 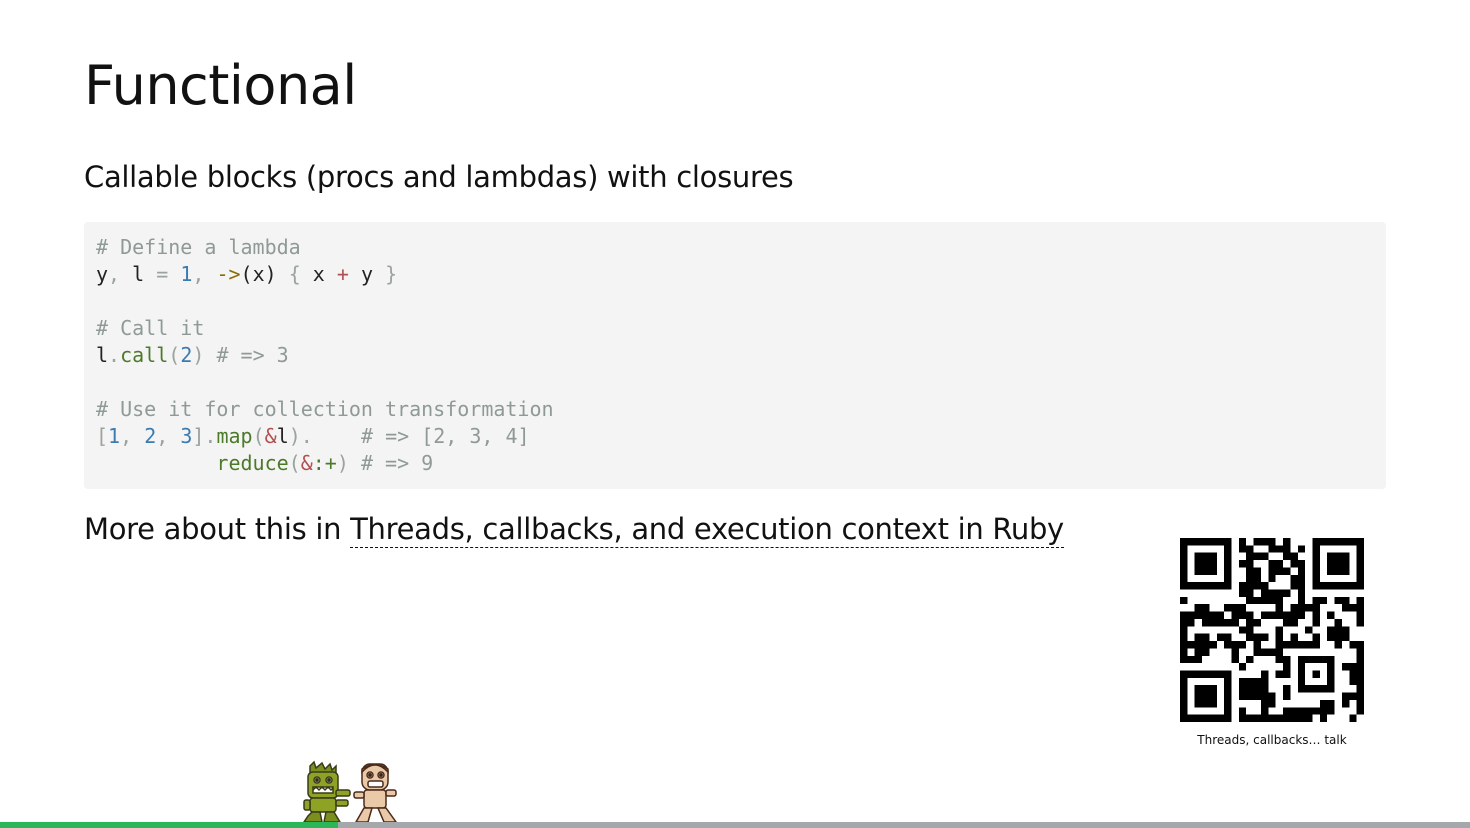 I want to click on monster-chasing-person-icon, so click(x=350, y=791).